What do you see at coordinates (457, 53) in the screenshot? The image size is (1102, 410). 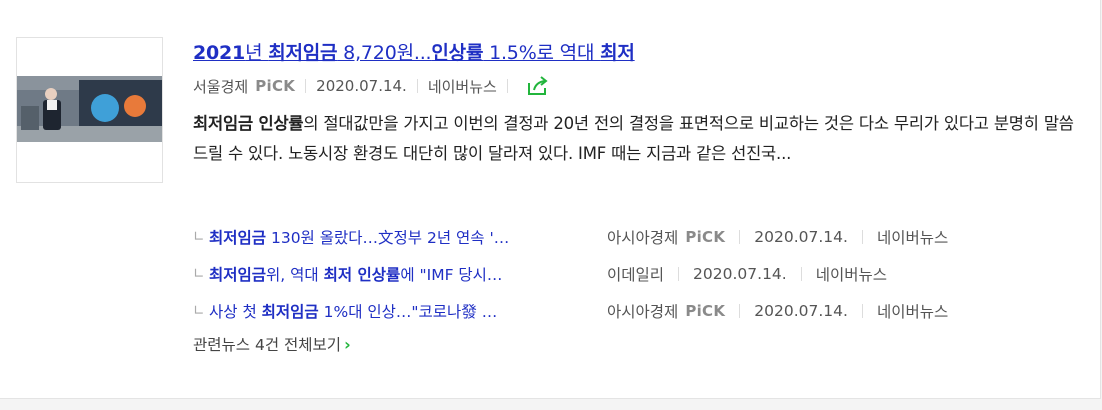 I see `title-part: 인상률` at bounding box center [457, 53].